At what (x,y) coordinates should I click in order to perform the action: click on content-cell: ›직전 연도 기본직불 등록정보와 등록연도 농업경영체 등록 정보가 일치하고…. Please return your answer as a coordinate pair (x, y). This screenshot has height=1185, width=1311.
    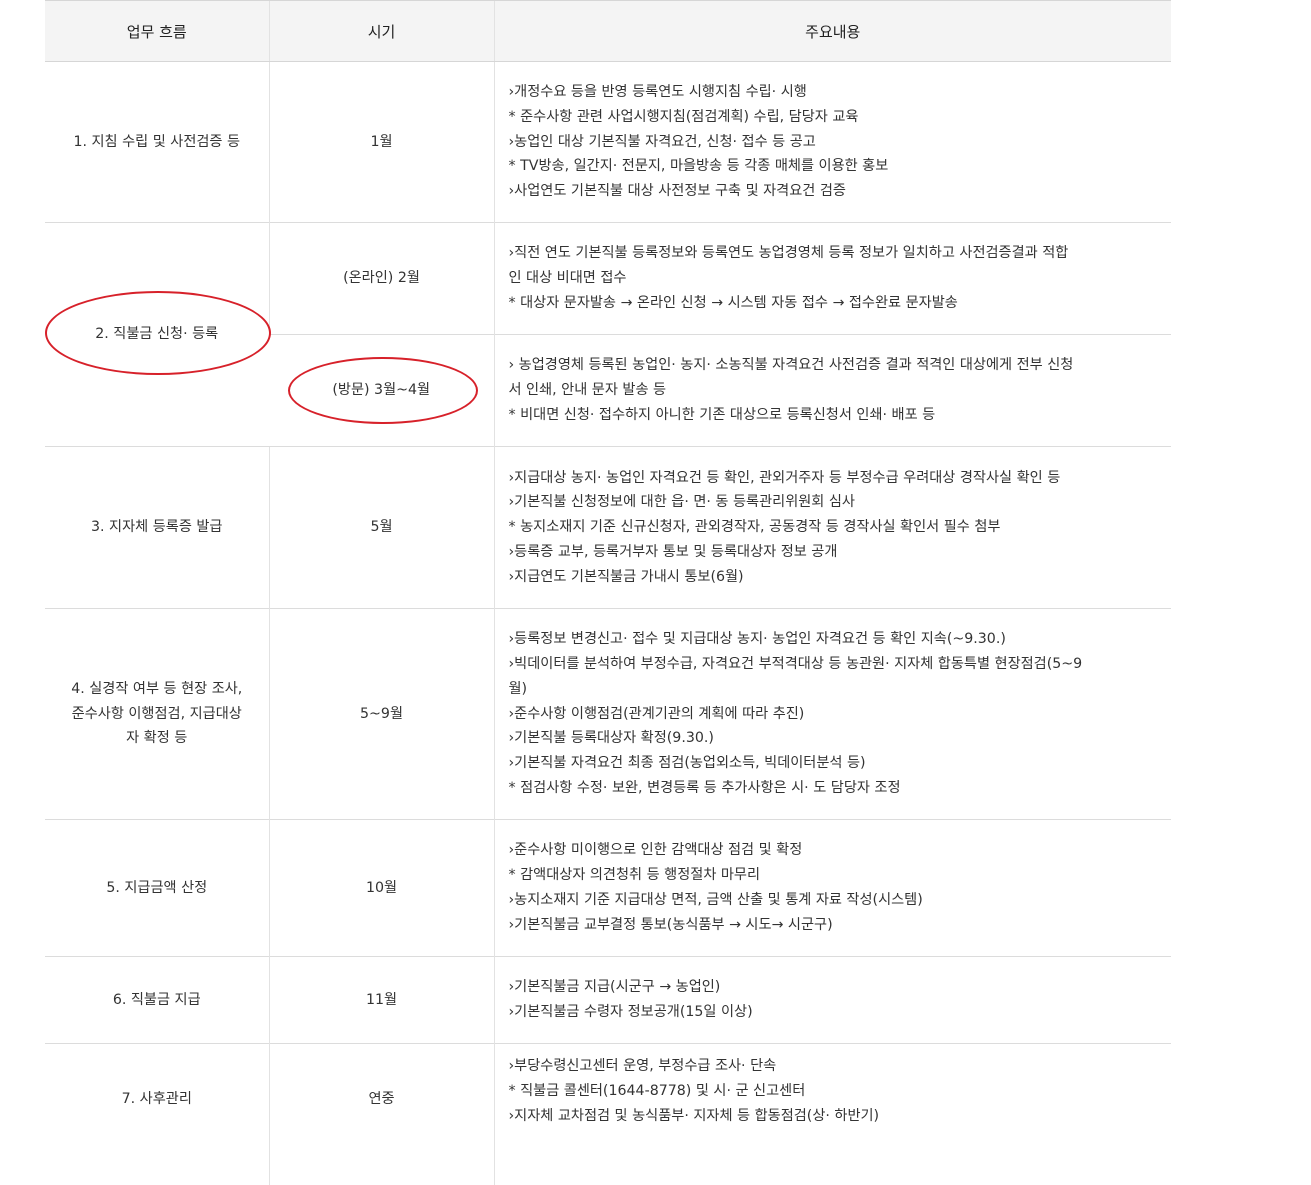
    Looking at the image, I should click on (832, 279).